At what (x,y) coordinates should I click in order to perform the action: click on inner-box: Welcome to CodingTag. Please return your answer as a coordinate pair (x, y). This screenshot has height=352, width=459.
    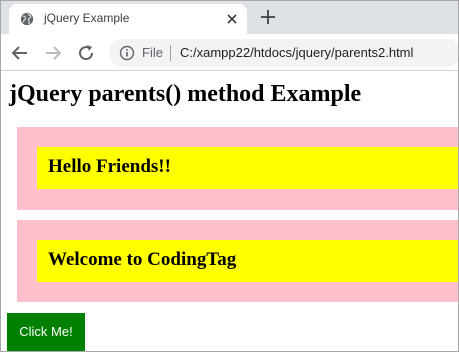
    Looking at the image, I should click on (247, 261).